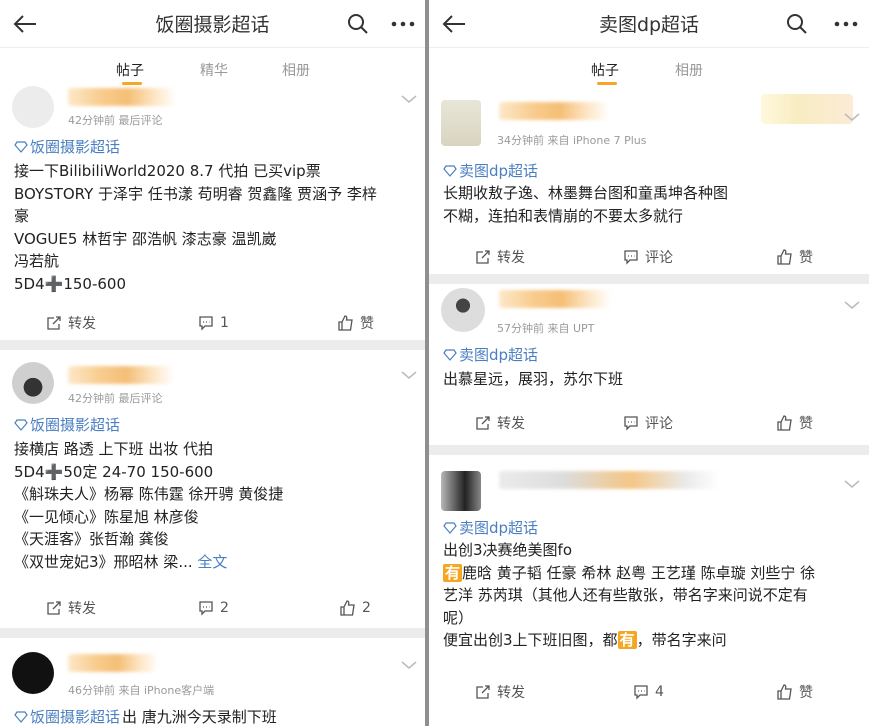 Image resolution: width=869 pixels, height=726 pixels. I want to click on post-line: 《一见倾心》陈星旭 林彦俊, so click(106, 516).